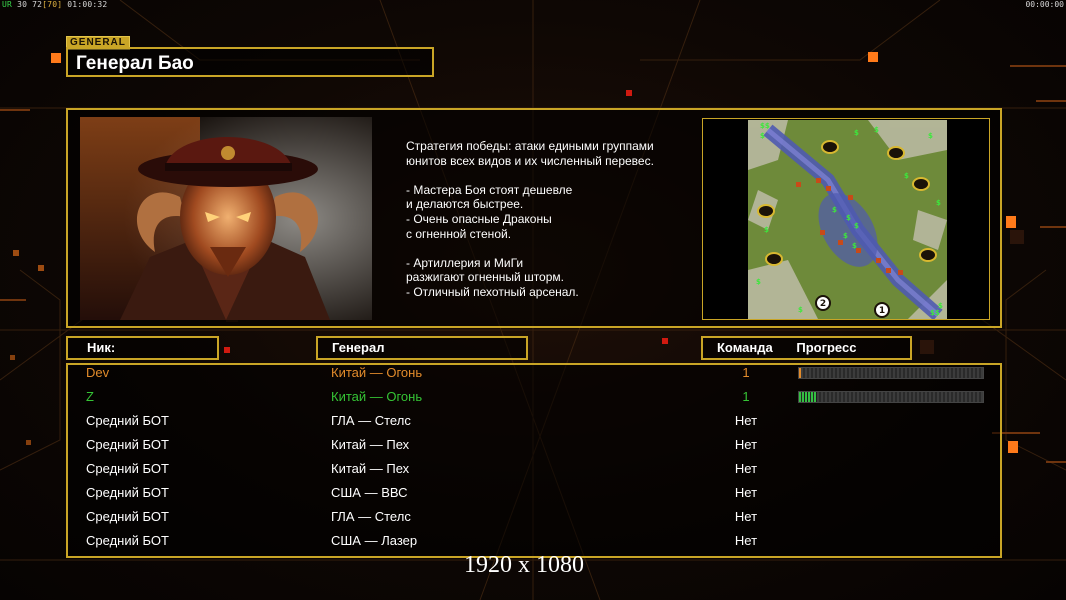  What do you see at coordinates (7, 4) in the screenshot?
I see `hud-prefix: UR` at bounding box center [7, 4].